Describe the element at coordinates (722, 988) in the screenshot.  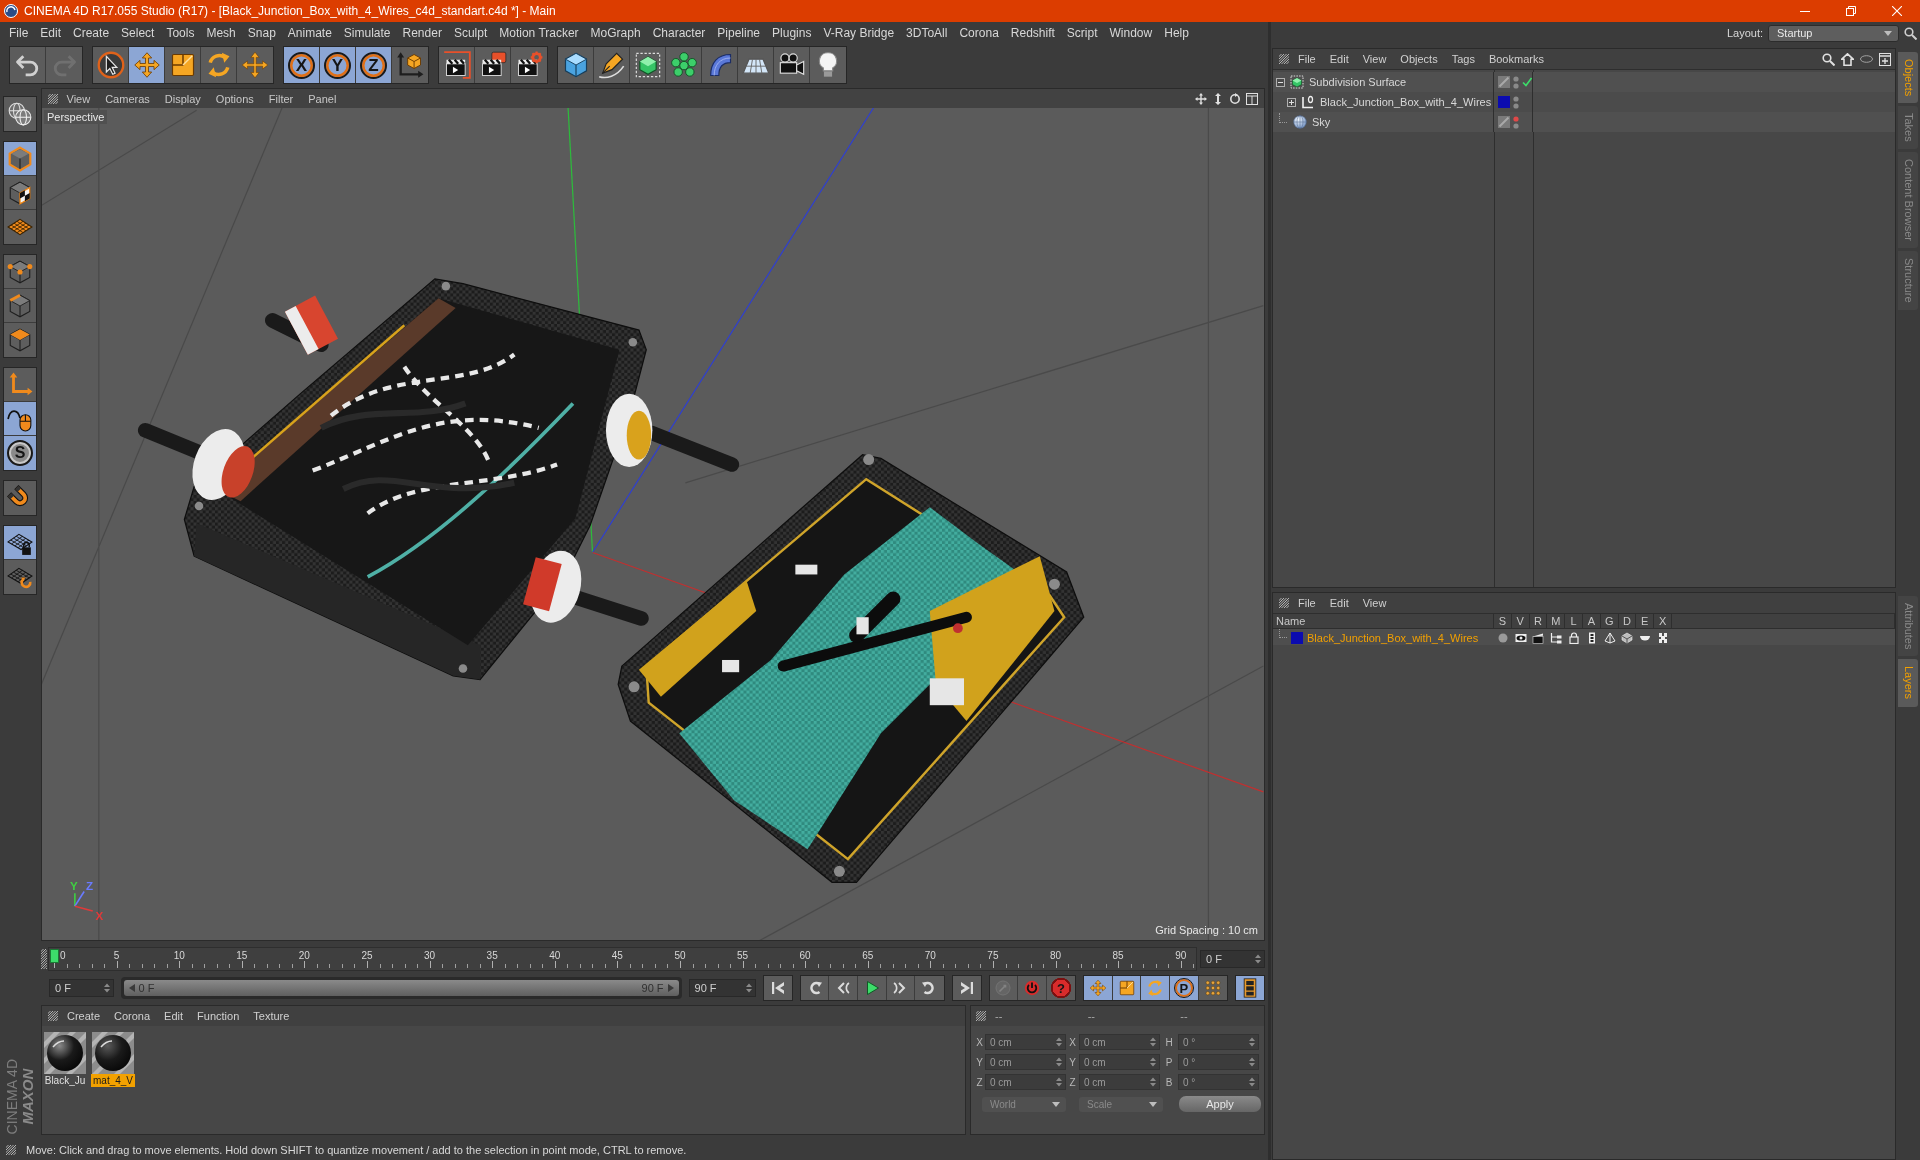
I see `frame-field: 90 F` at that location.